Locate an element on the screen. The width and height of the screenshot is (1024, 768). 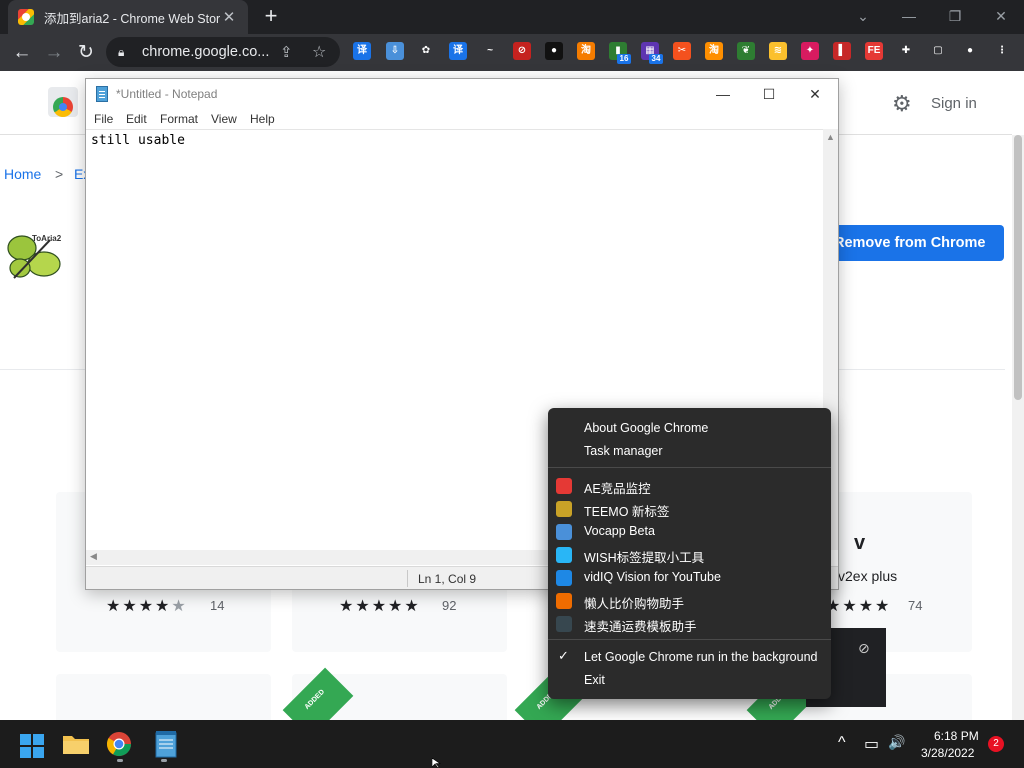
menu-file: File is located at coordinates (103, 119).